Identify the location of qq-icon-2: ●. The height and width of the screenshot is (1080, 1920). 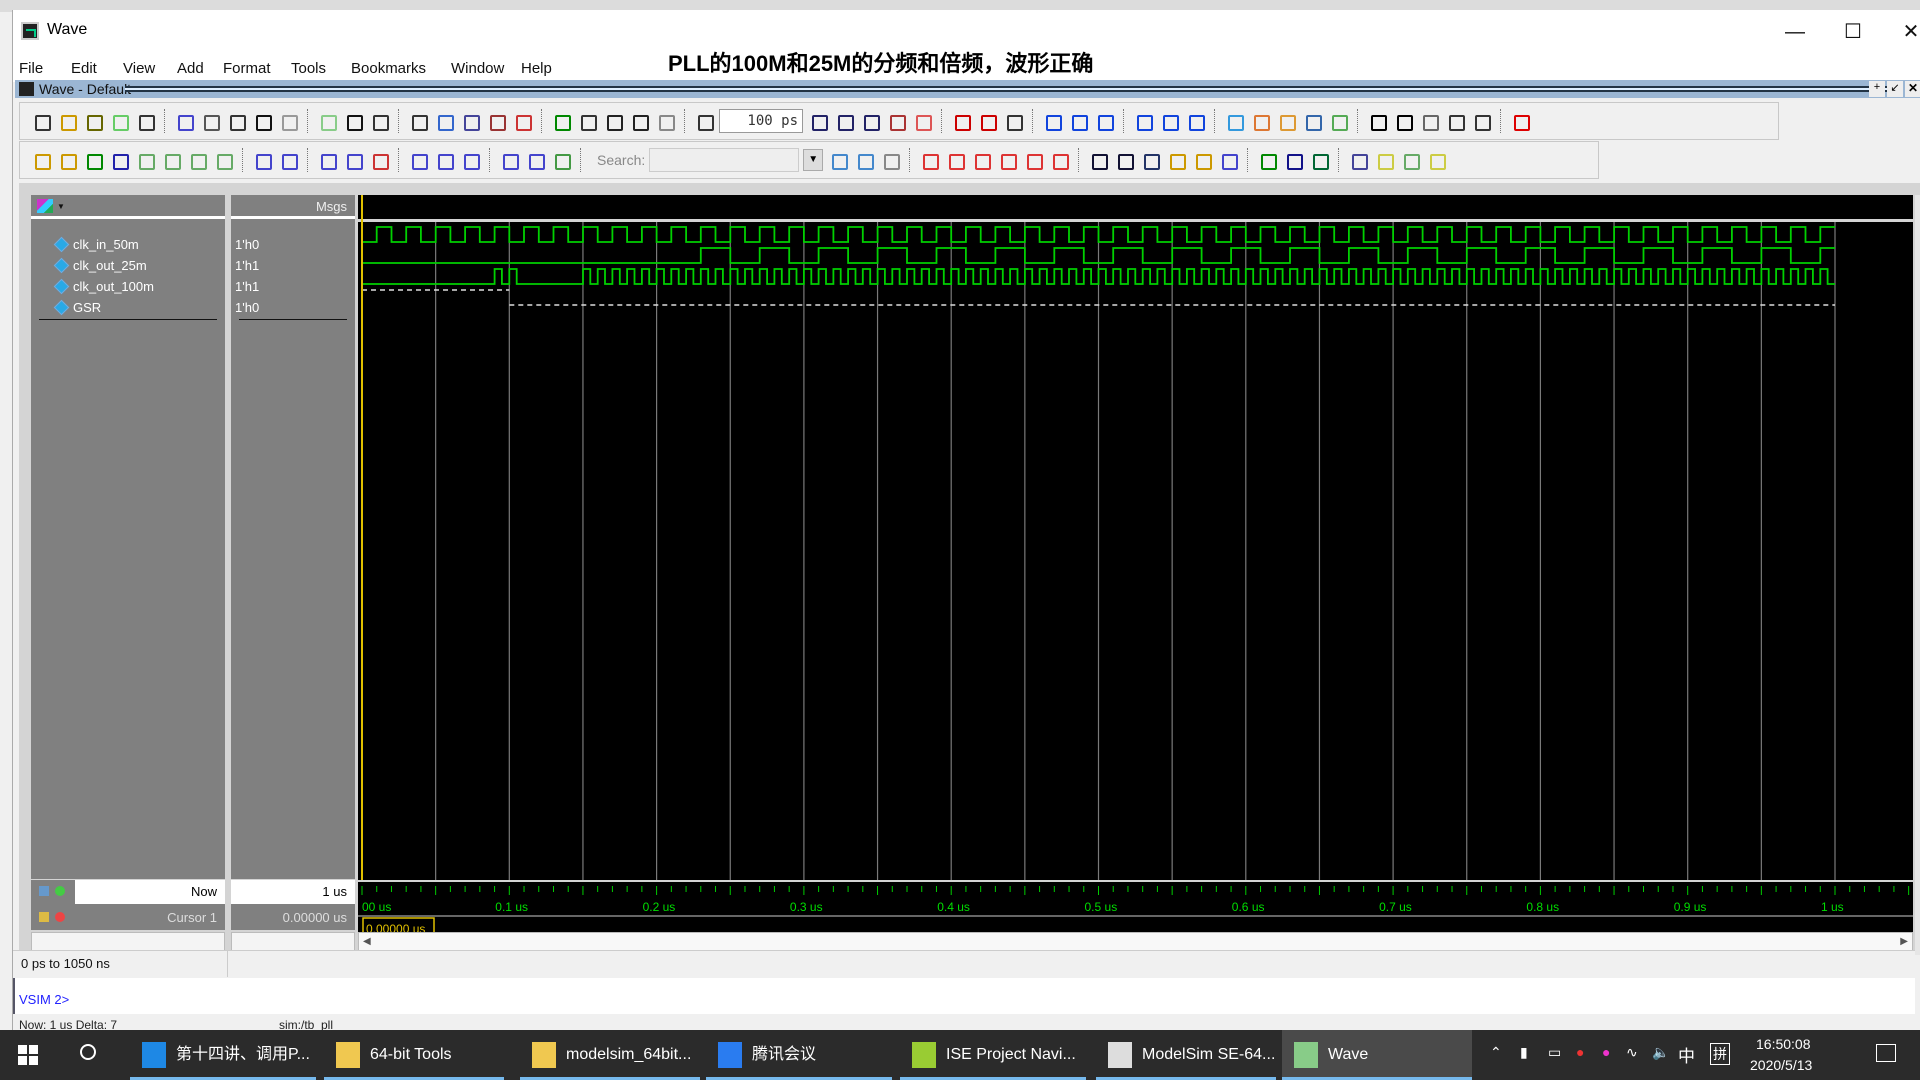
(1606, 1052).